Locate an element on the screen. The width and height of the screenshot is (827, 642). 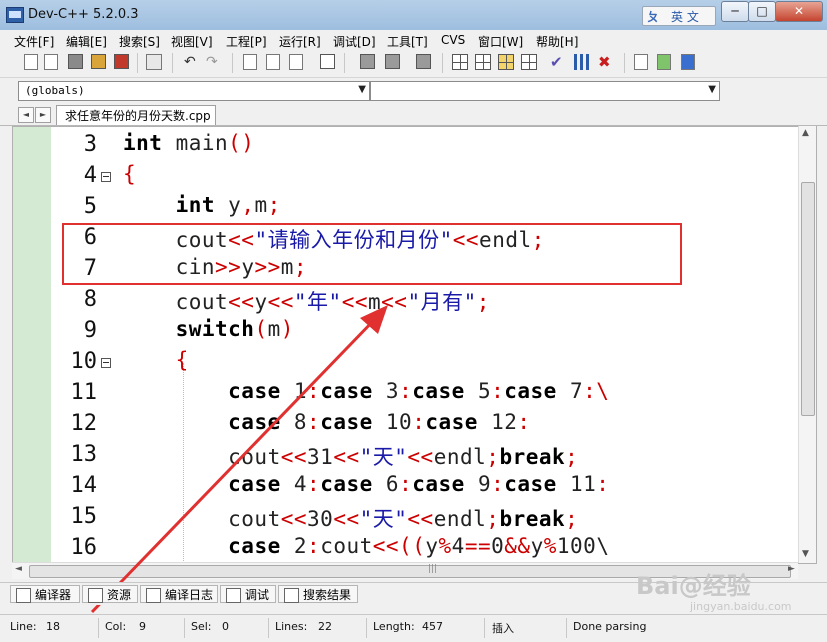
status-length-value: 457 is located at coordinates (432, 626).